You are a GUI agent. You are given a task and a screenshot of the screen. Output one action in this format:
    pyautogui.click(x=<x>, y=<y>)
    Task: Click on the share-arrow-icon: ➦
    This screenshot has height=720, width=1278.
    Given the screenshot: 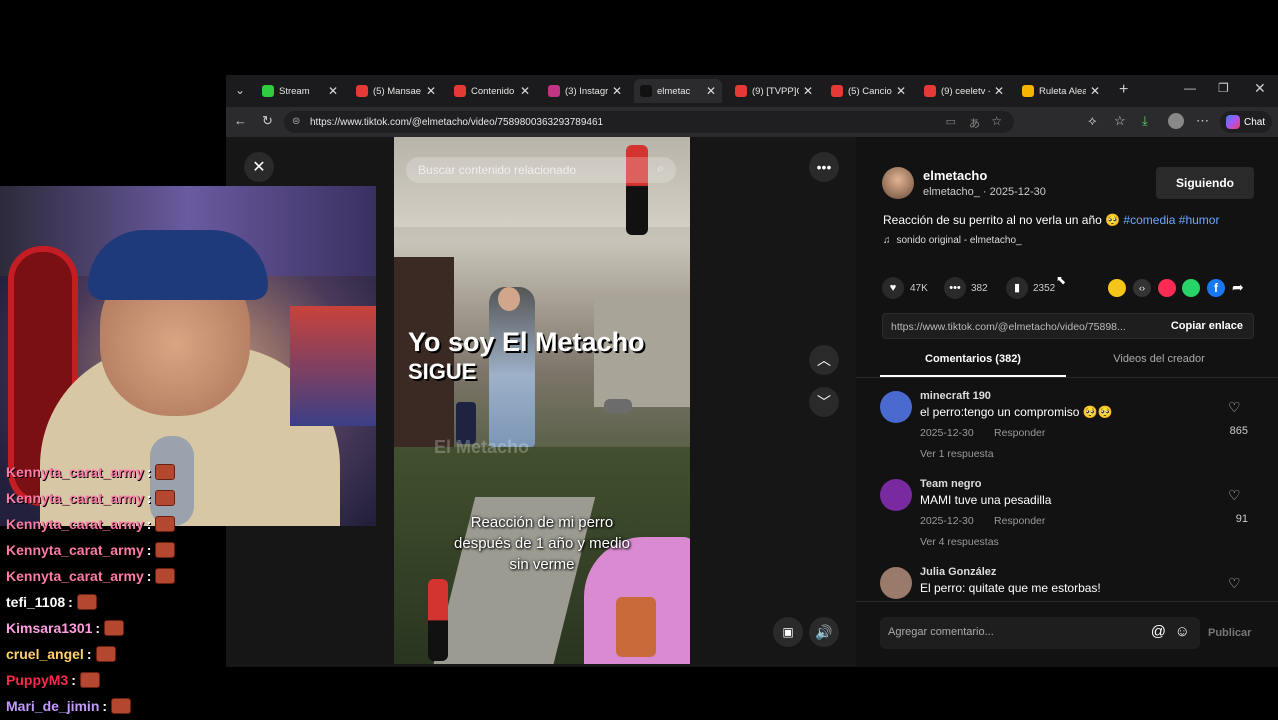 What is the action you would take?
    pyautogui.click(x=1238, y=287)
    